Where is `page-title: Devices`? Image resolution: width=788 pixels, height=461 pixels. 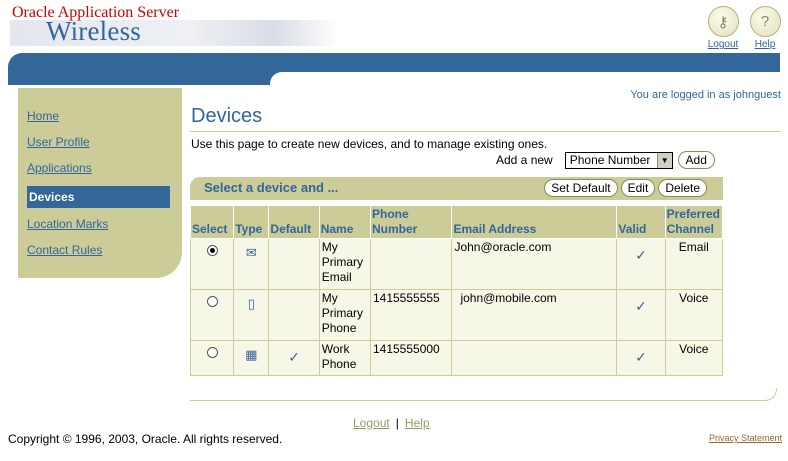
page-title: Devices is located at coordinates (227, 116).